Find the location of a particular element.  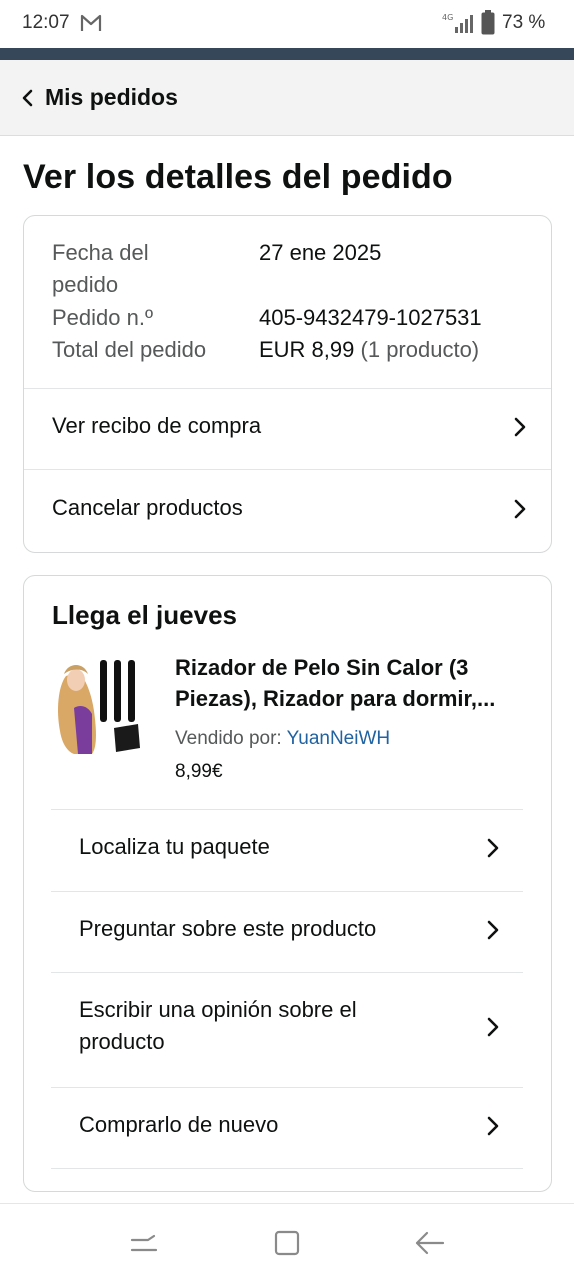

write-review-row: Escribir una opinión sobre el producto is located at coordinates (287, 1029).